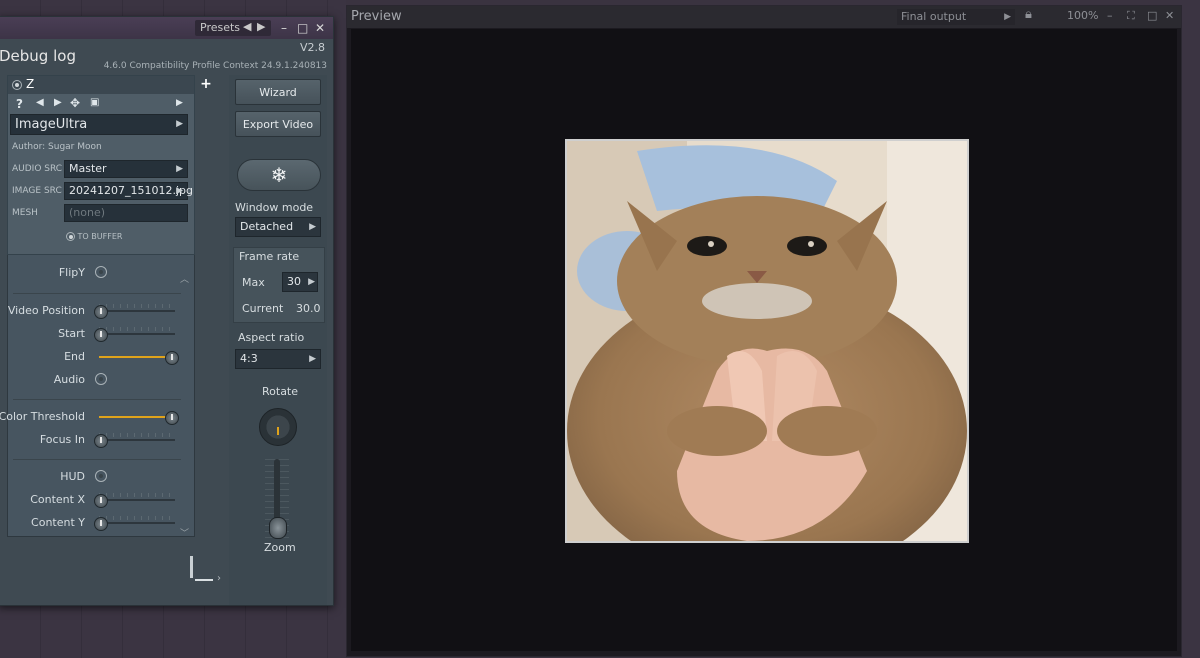  Describe the element at coordinates (128, 191) in the screenshot. I see `image-src-select: 20241207_151012.jpg ▶` at that location.